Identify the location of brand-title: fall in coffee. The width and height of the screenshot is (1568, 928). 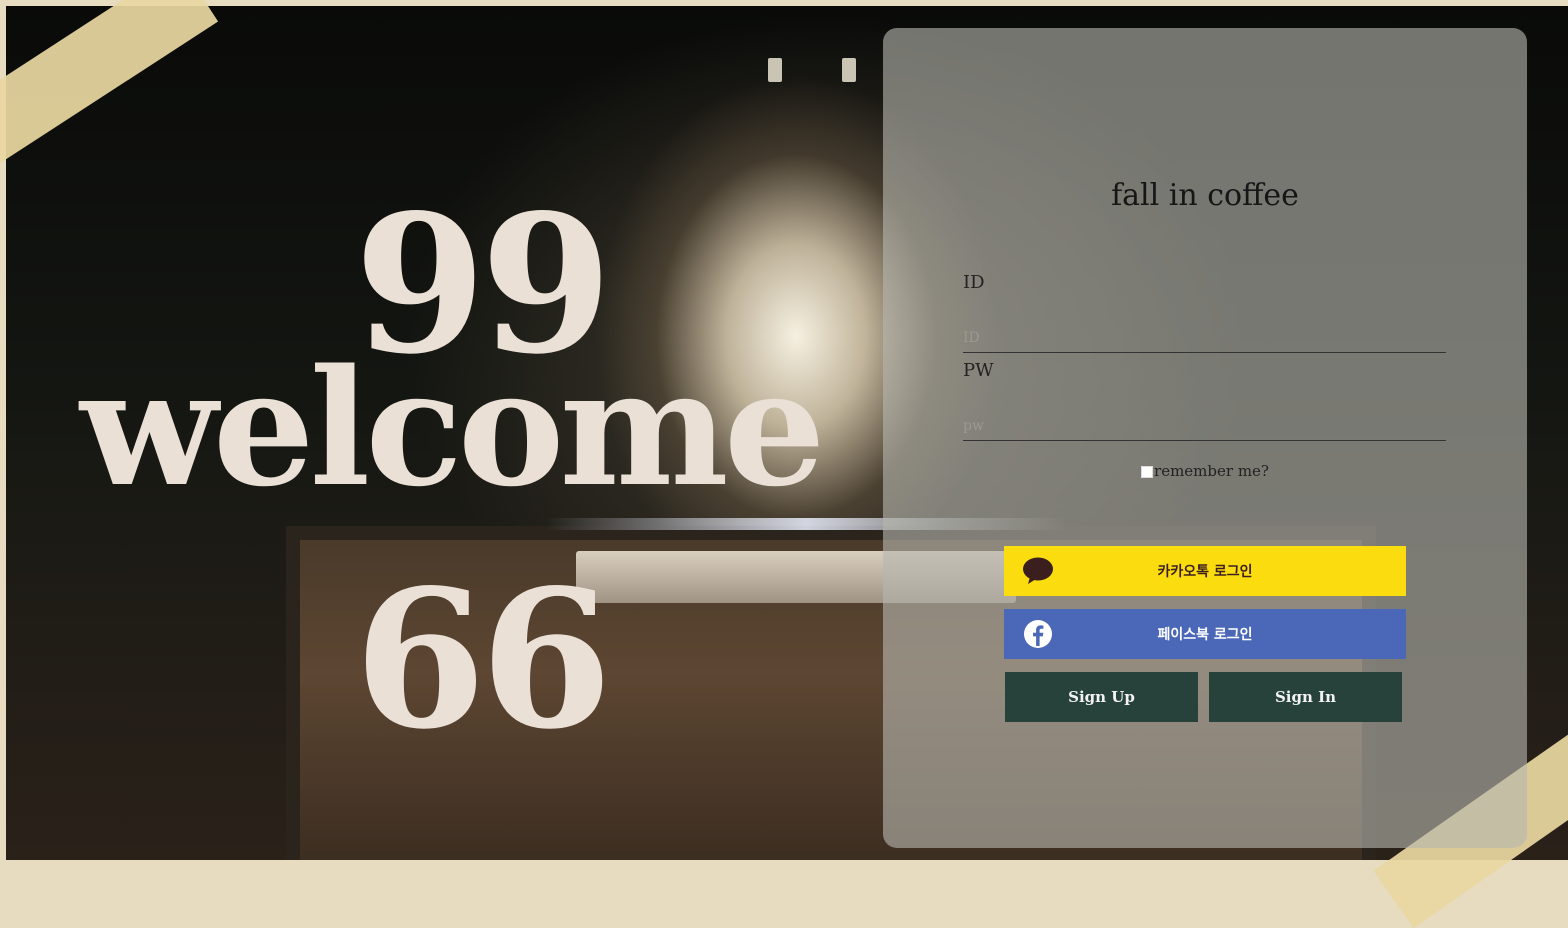
(1205, 195).